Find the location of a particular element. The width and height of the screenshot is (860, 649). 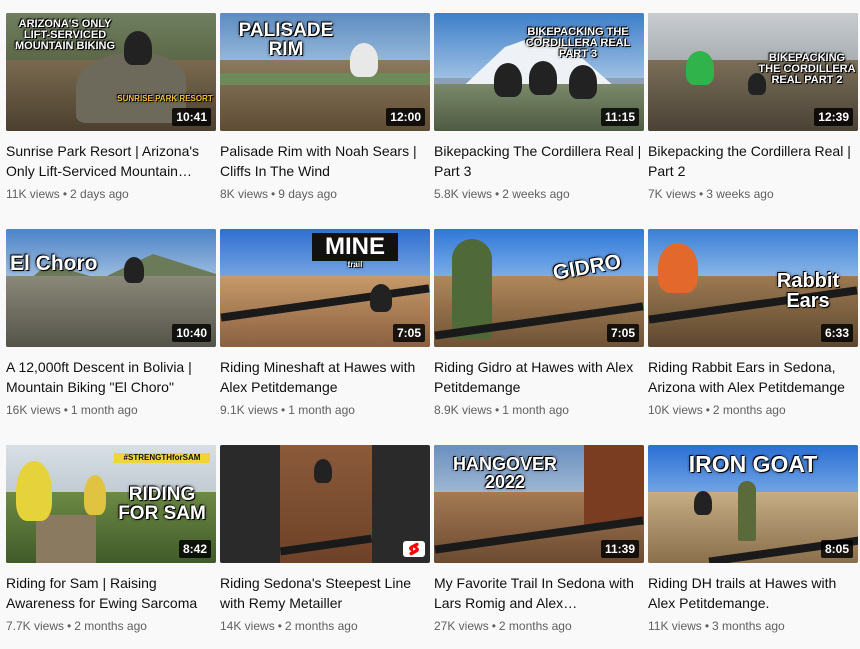

video-thumbnail: Rabbit Ears 6:33 is located at coordinates (753, 288).